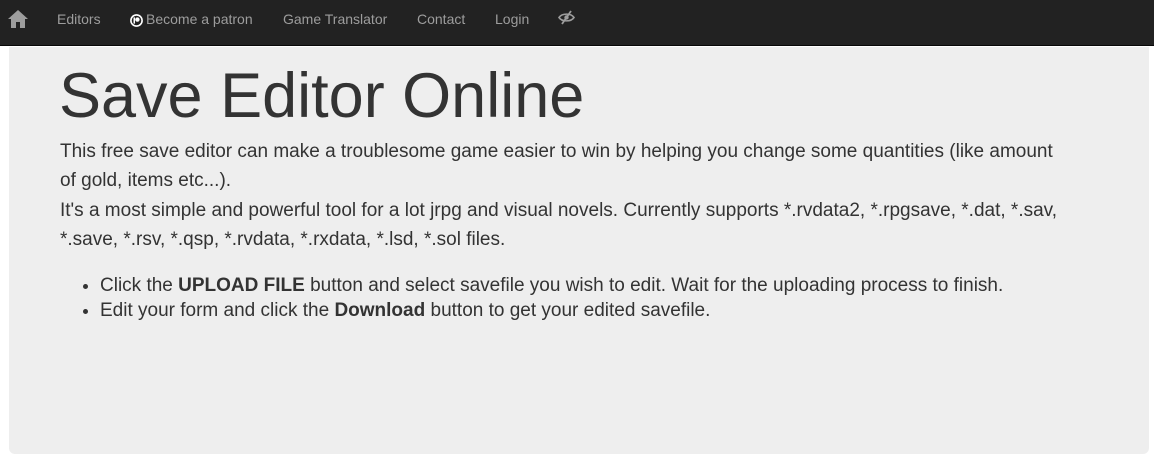 The height and width of the screenshot is (456, 1154). Describe the element at coordinates (136, 20) in the screenshot. I see `patreon-icon` at that location.